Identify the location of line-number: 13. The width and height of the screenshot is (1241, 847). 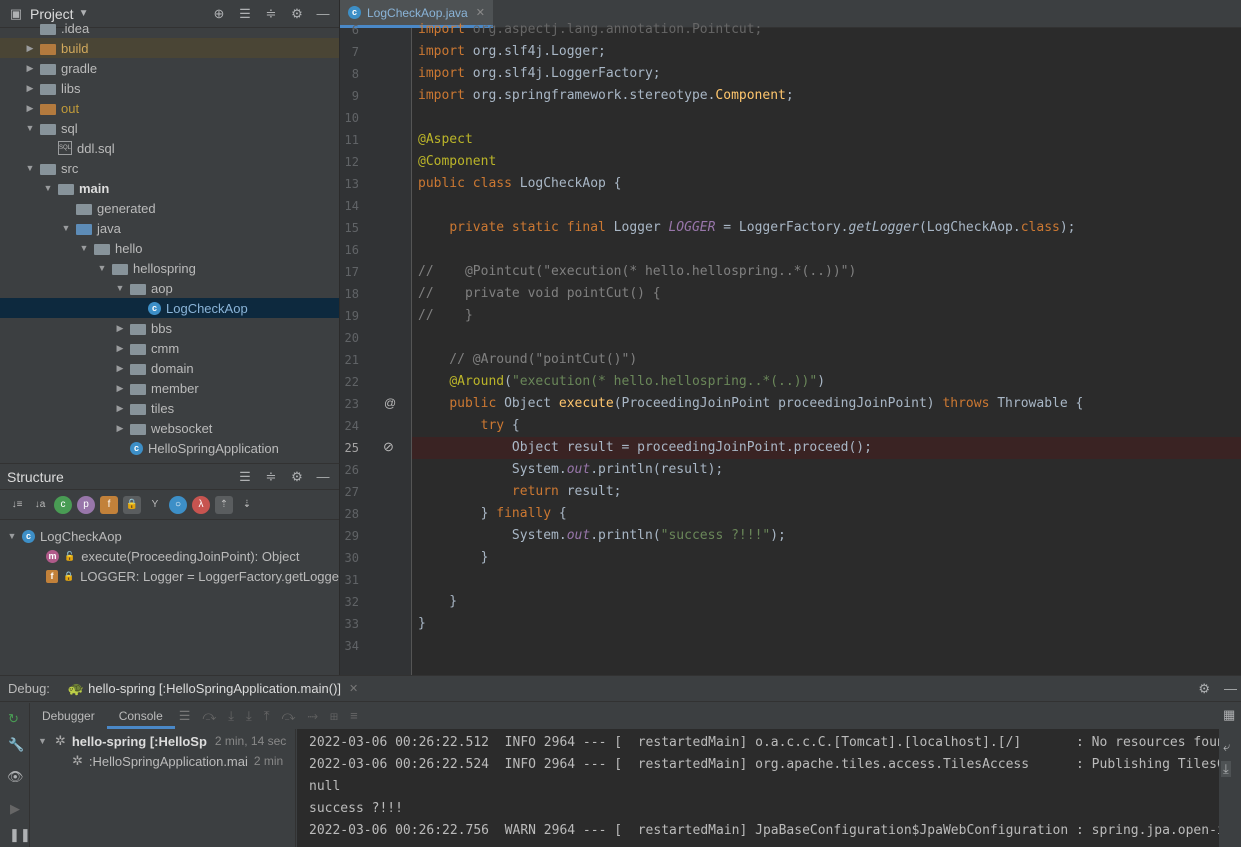
(349, 184).